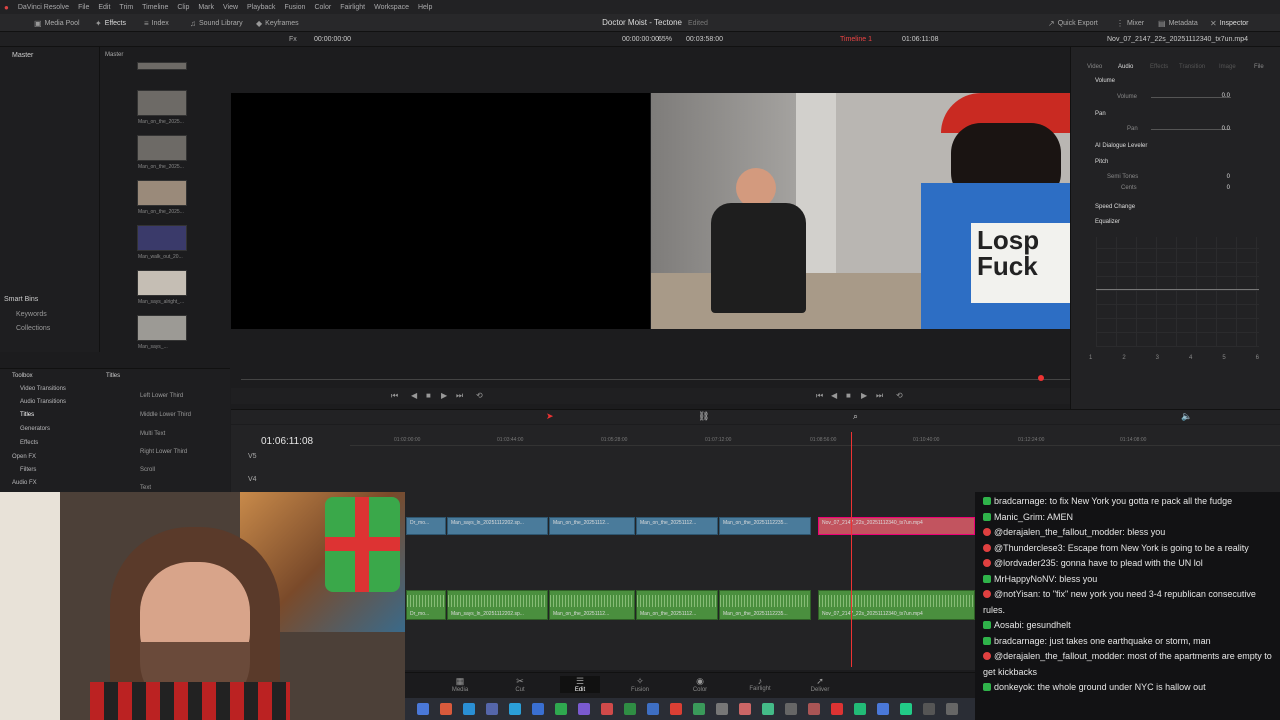 This screenshot has width=1280, height=720. I want to click on video-transitions: Video Transitions, so click(43, 389).